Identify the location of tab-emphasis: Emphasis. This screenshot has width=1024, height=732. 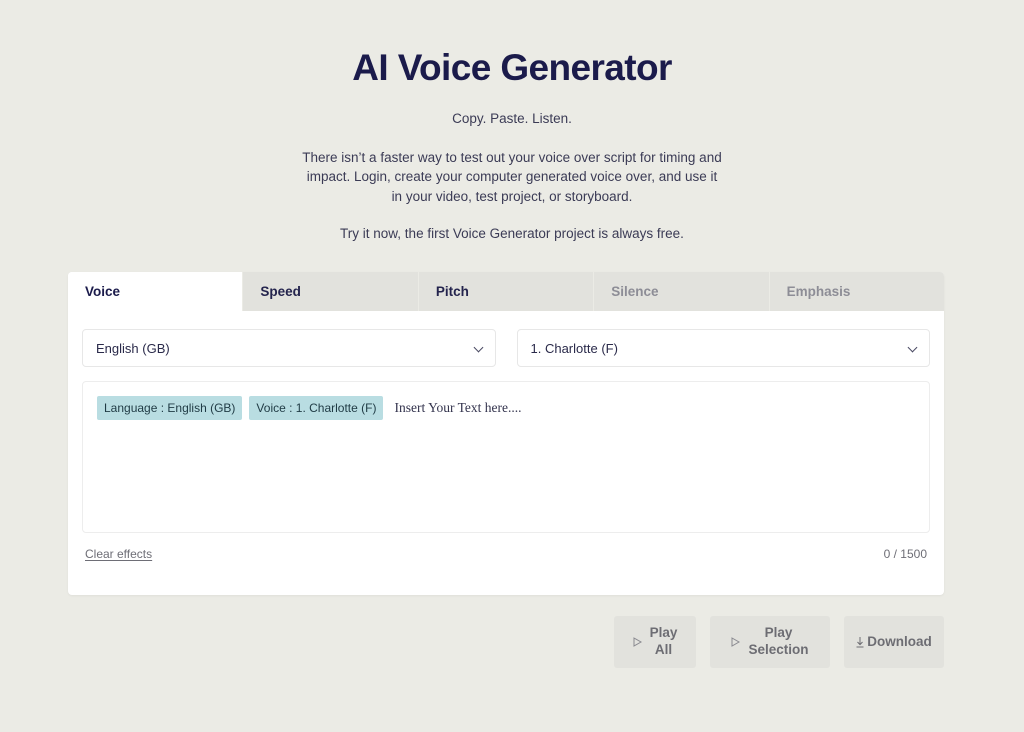
(857, 291).